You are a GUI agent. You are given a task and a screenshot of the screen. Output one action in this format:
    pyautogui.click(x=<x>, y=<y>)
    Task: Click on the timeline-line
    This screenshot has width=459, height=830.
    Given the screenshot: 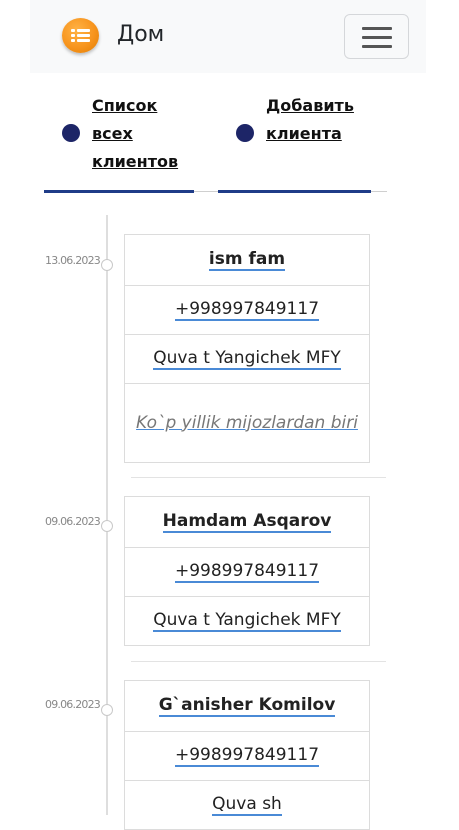 What is the action you would take?
    pyautogui.click(x=107, y=515)
    